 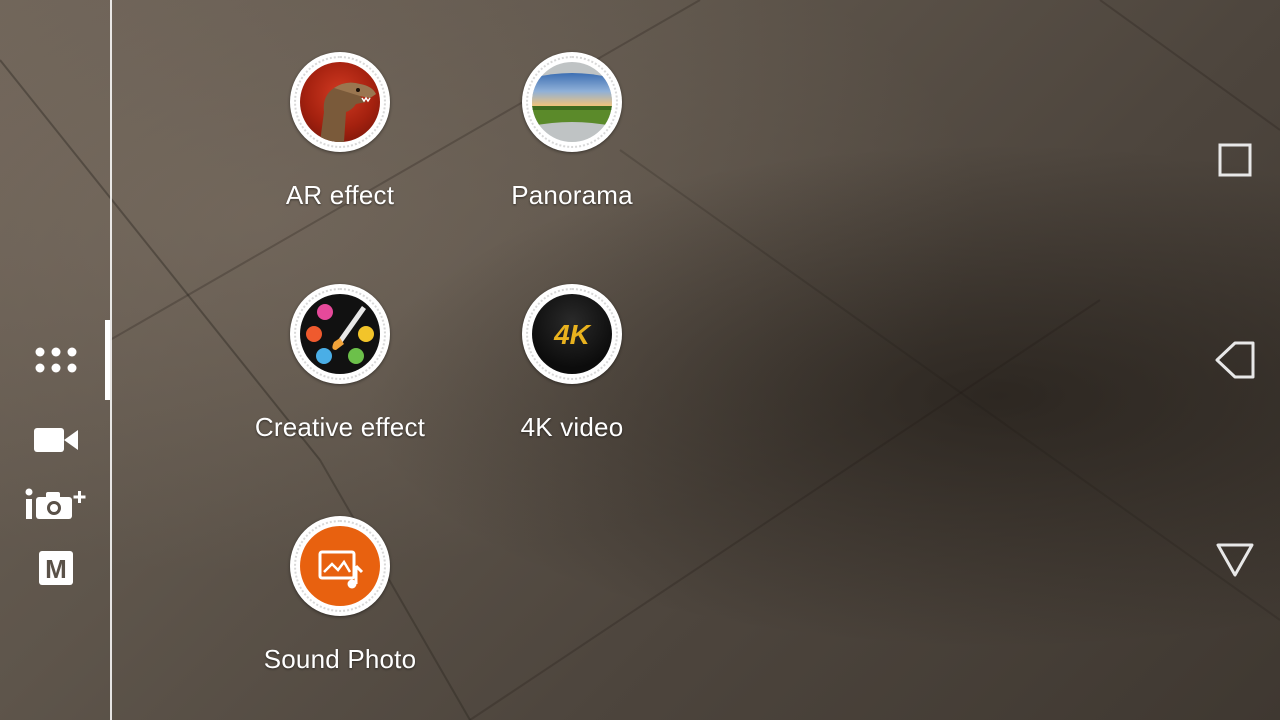 I want to click on svg-text: 4K, so click(x=572, y=334).